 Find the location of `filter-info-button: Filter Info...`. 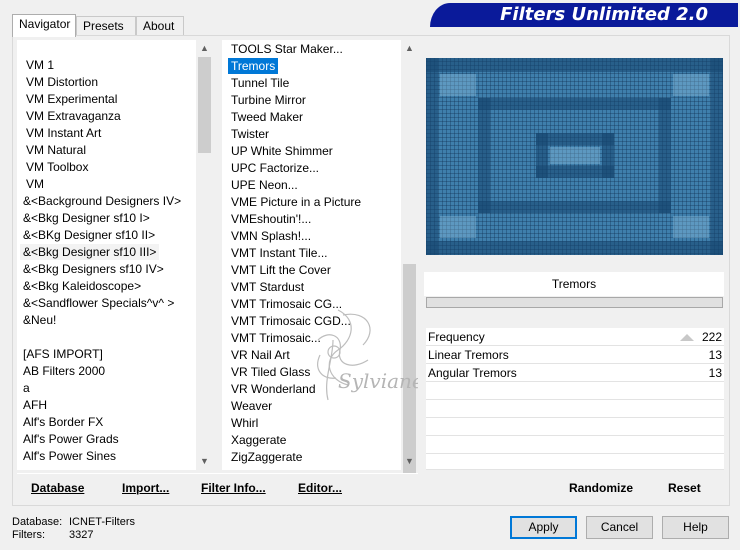

filter-info-button: Filter Info... is located at coordinates (233, 488).